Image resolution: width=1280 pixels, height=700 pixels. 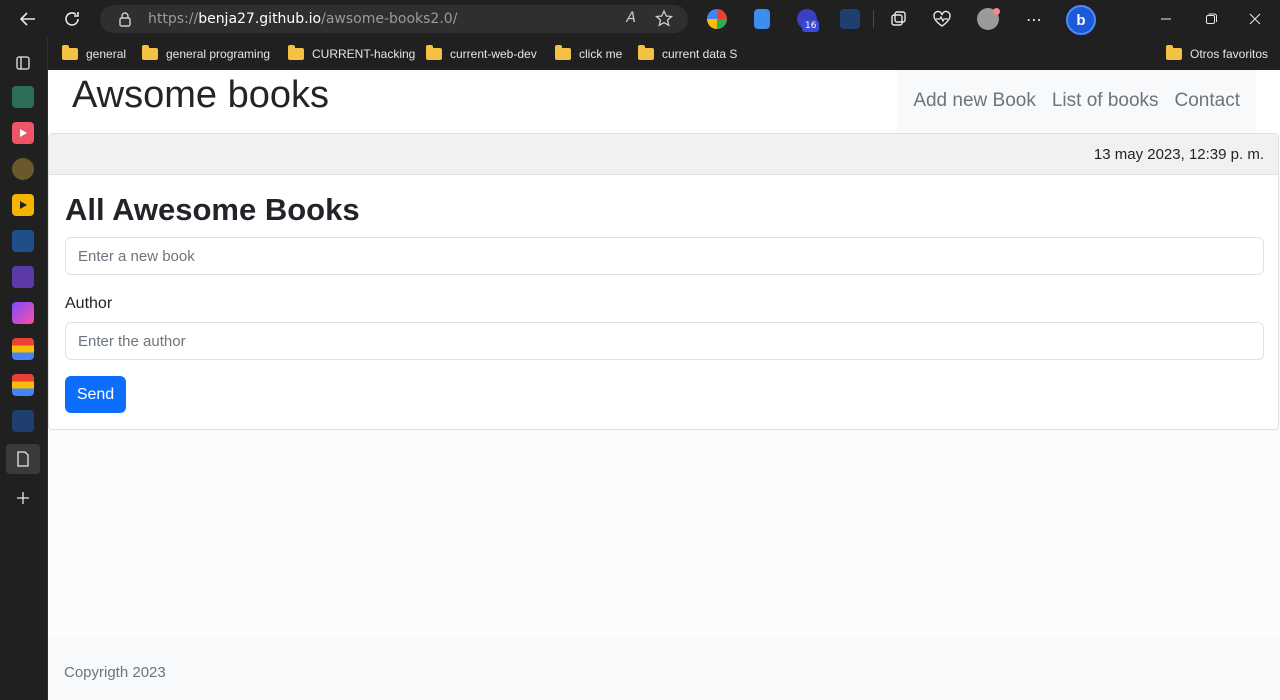 I want to click on page-title: All Awesome Books, so click(x=212, y=209).